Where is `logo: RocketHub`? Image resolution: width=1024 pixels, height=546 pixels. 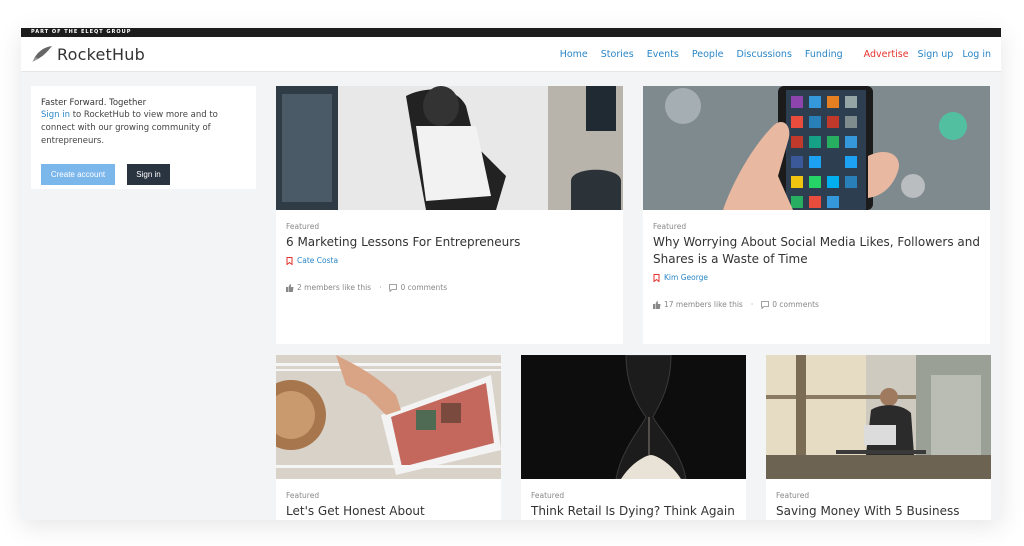 logo: RocketHub is located at coordinates (88, 54).